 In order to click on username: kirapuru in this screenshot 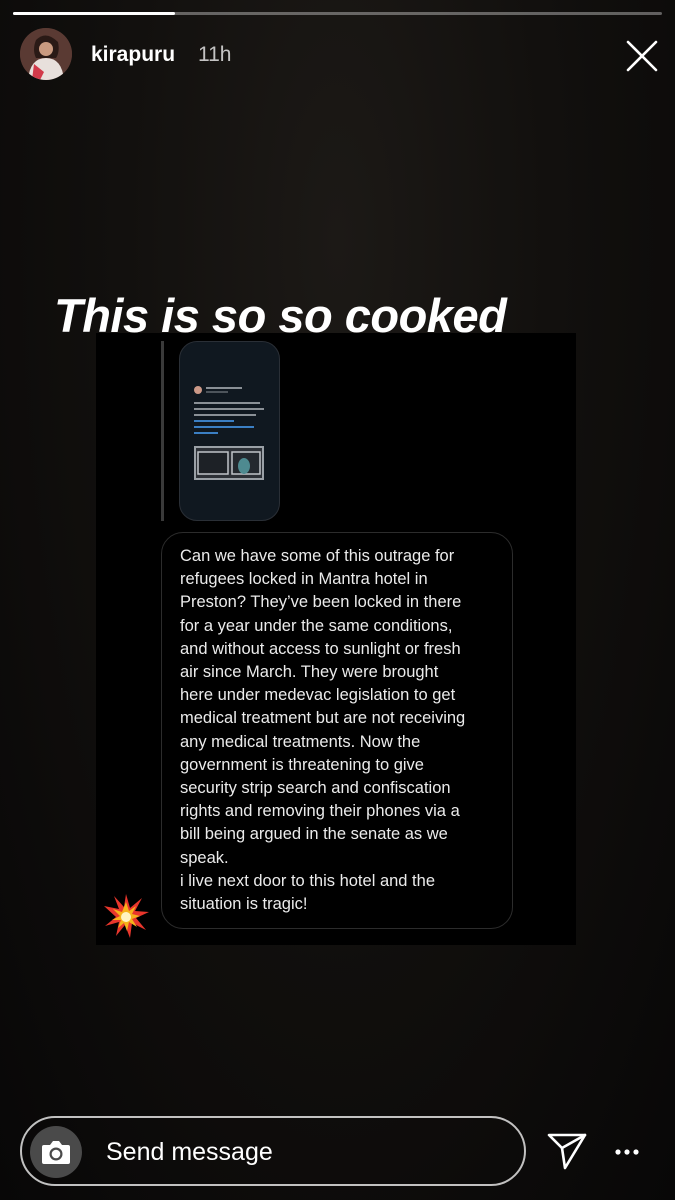, I will do `click(133, 55)`.